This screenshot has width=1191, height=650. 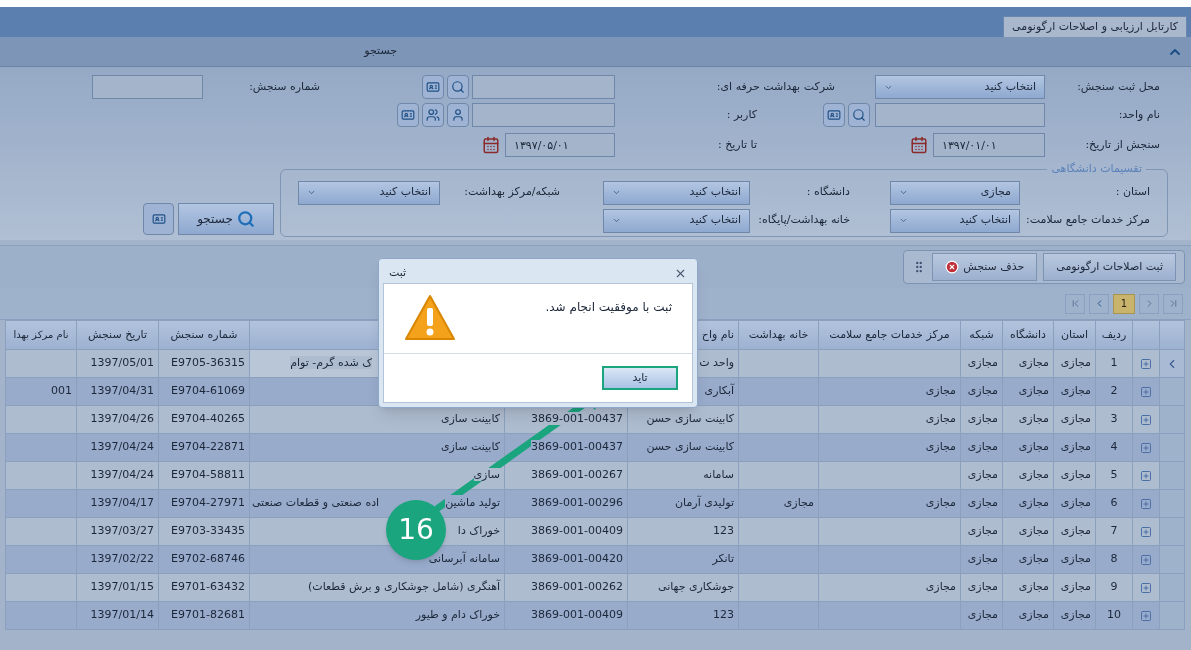 I want to click on column-header: نام واح, so click(x=717, y=334).